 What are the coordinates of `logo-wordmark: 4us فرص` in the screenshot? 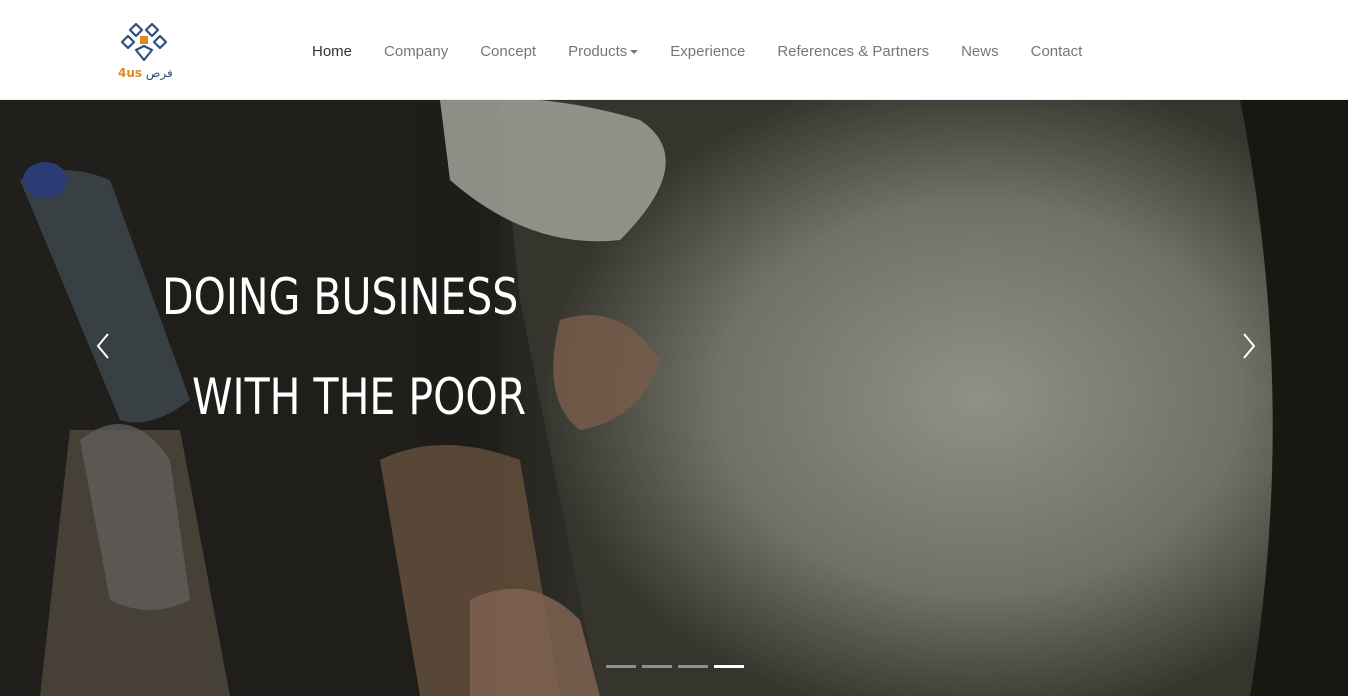 It's located at (145, 73).